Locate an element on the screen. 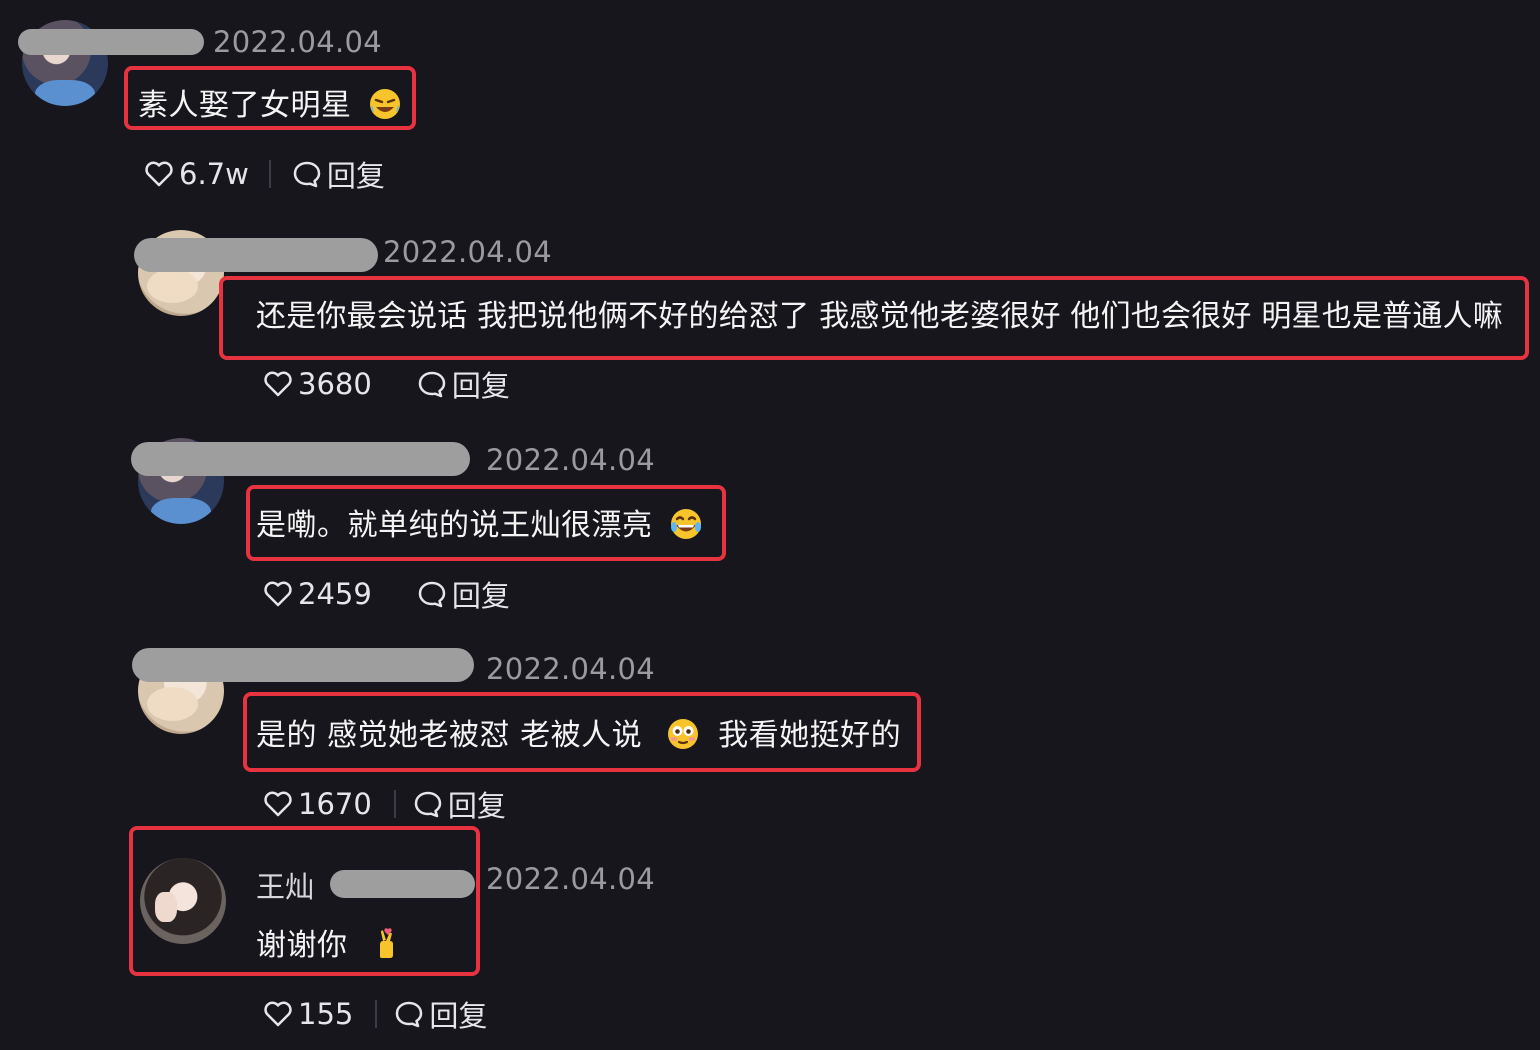 This screenshot has height=1050, width=1540. comment-text: 素人娶了女明星 is located at coordinates (270, 102).